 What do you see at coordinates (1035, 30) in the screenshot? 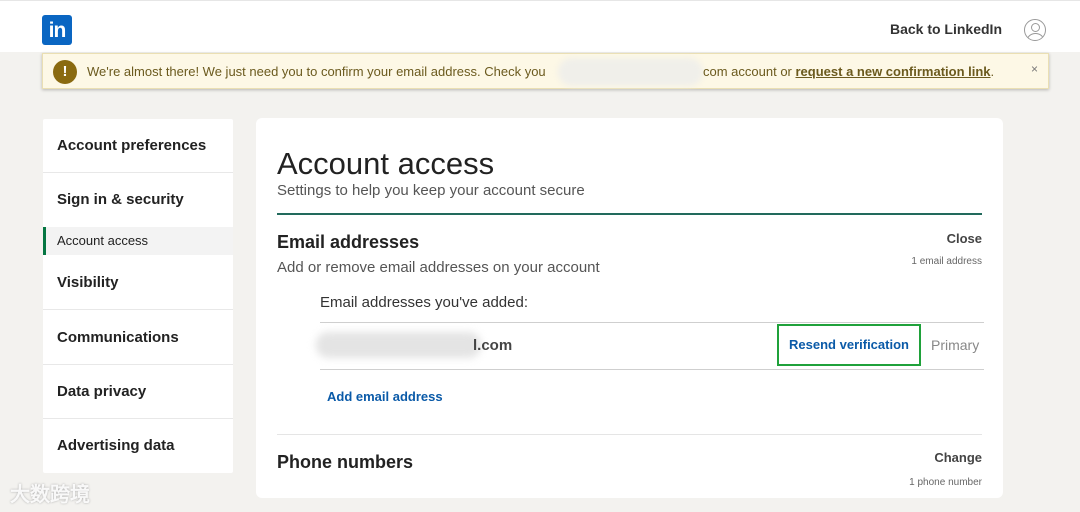
I see `profile-avatar-icon` at bounding box center [1035, 30].